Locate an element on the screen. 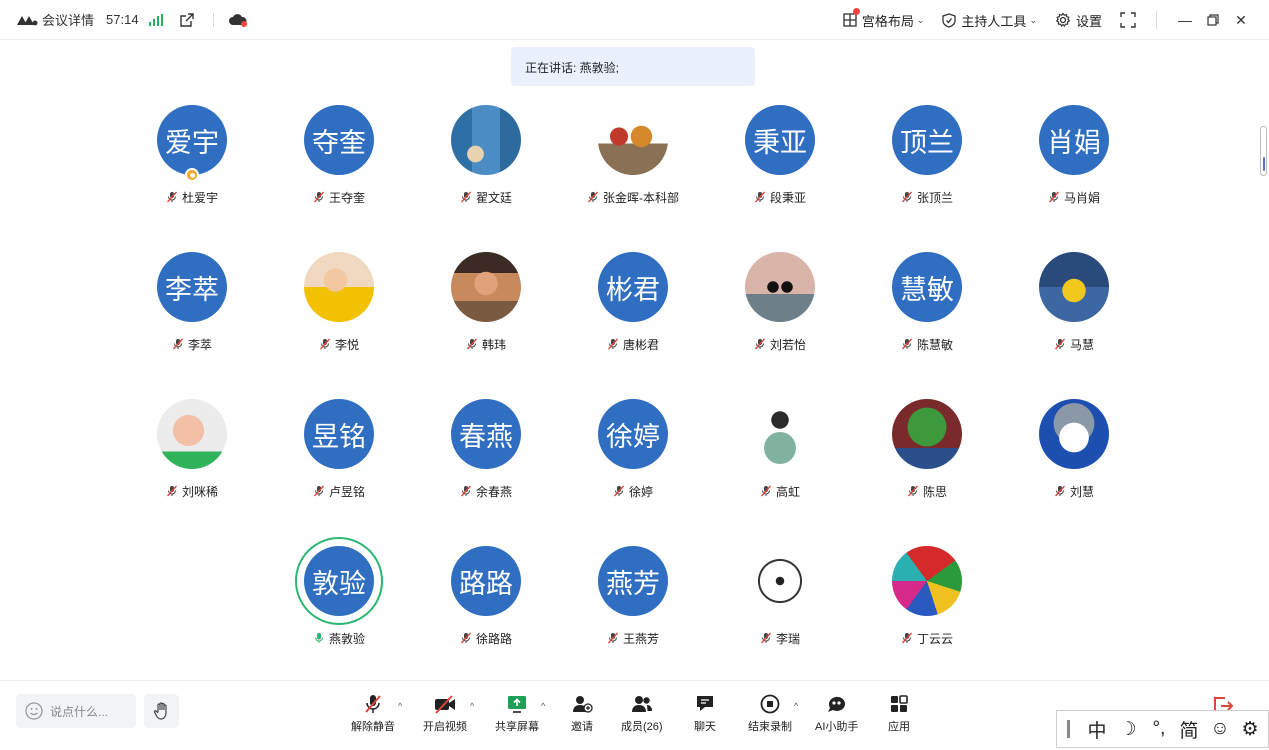 This screenshot has height=750, width=1269. host-tools-button: 主持人工具 ⌄ is located at coordinates (989, 20).